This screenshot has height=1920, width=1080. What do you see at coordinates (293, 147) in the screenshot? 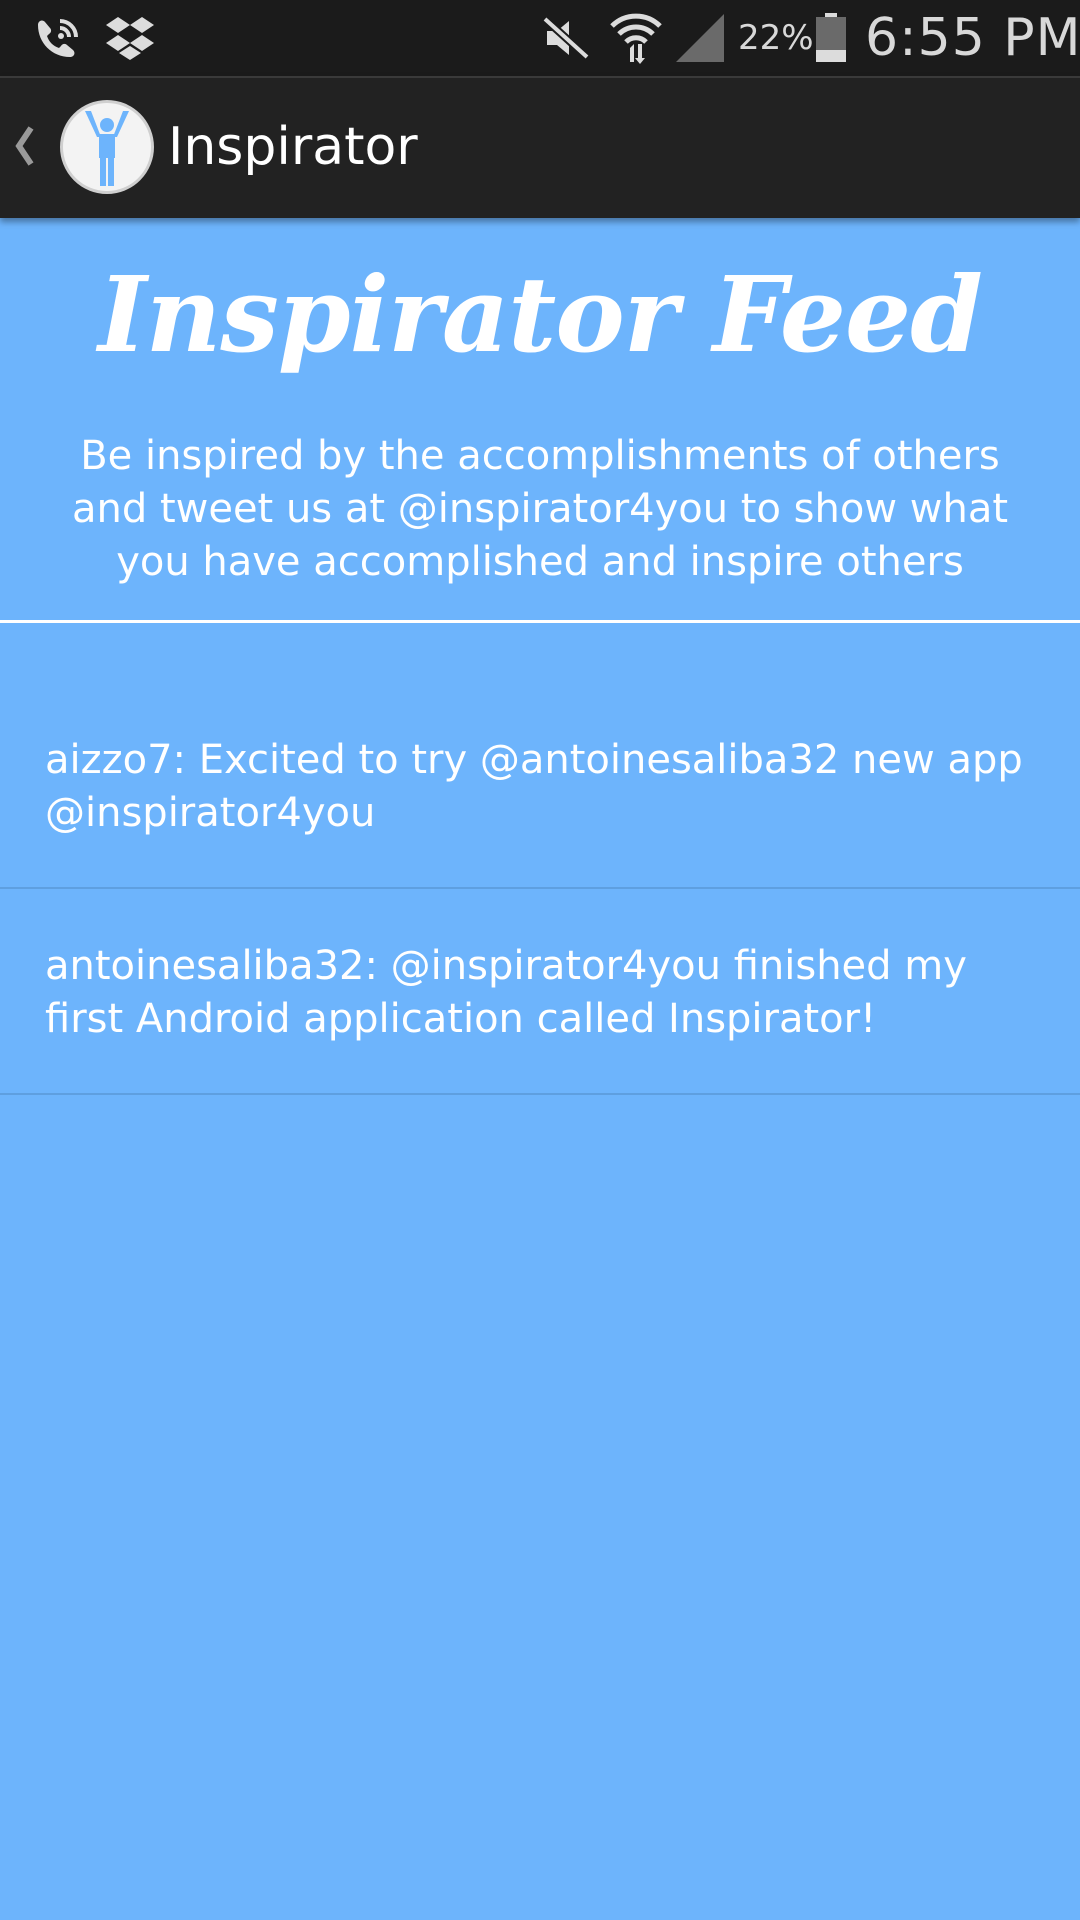
I see `app-title: Inspirator` at bounding box center [293, 147].